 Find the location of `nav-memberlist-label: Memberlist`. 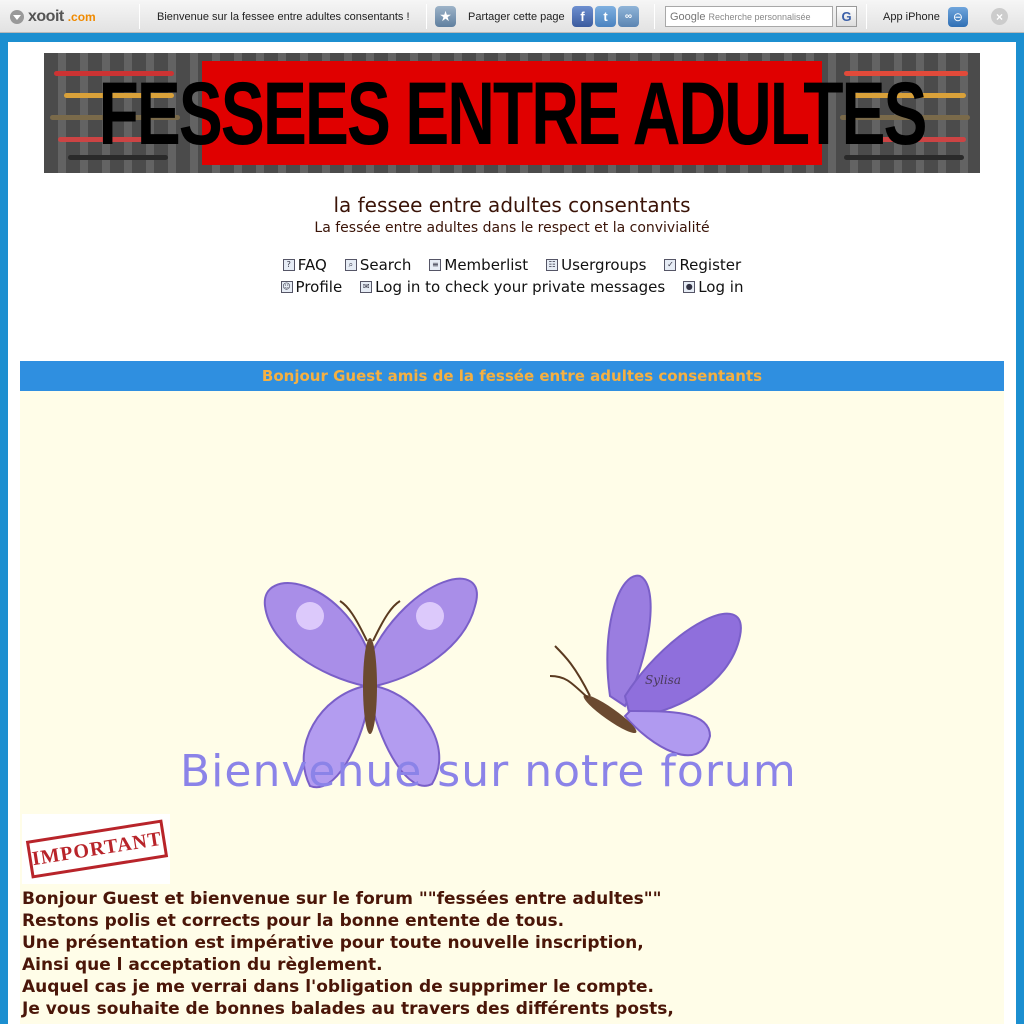

nav-memberlist-label: Memberlist is located at coordinates (486, 265).